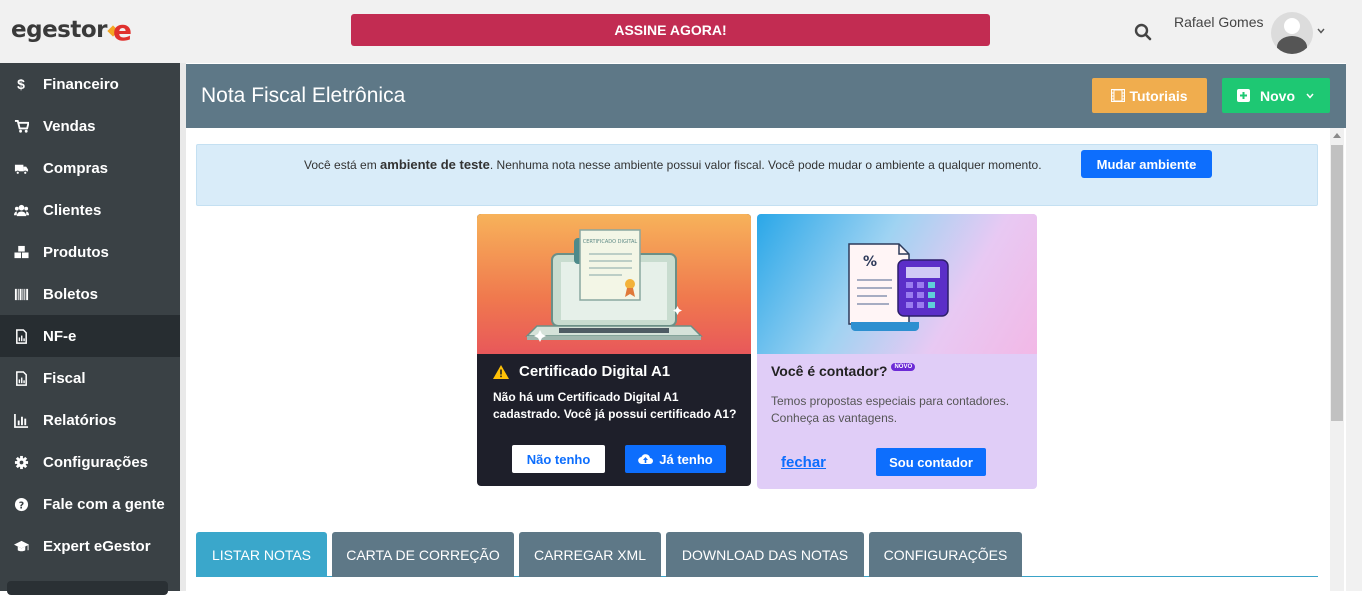  What do you see at coordinates (1118, 95) in the screenshot?
I see `film-icon` at bounding box center [1118, 95].